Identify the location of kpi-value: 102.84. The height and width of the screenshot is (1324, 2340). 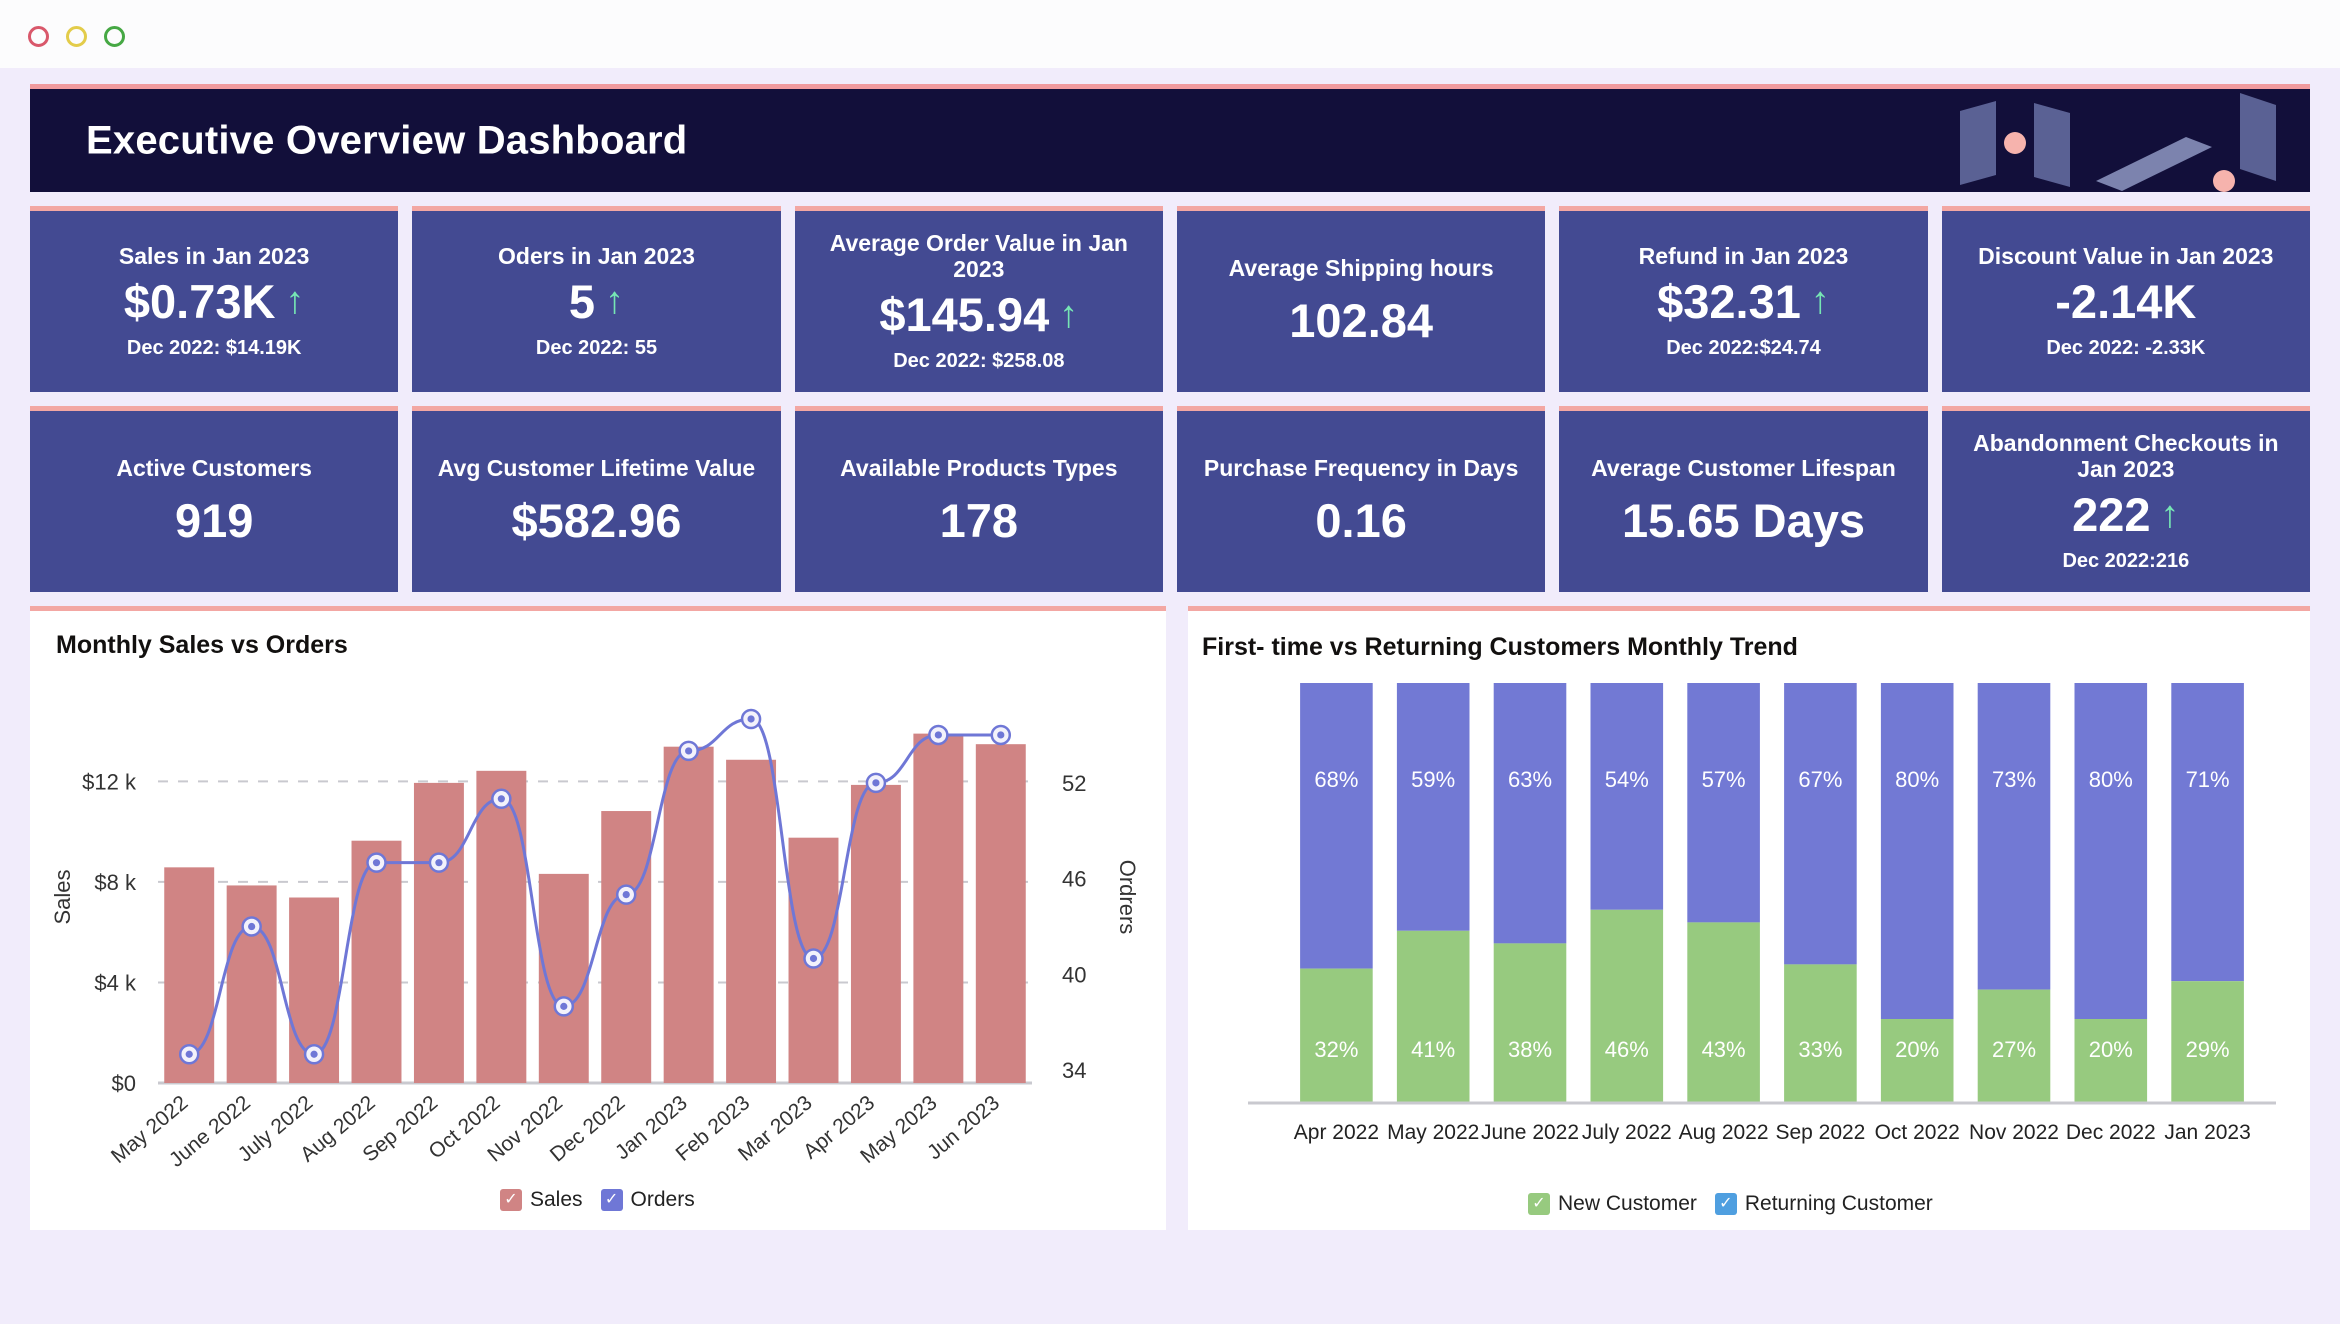
(1361, 320).